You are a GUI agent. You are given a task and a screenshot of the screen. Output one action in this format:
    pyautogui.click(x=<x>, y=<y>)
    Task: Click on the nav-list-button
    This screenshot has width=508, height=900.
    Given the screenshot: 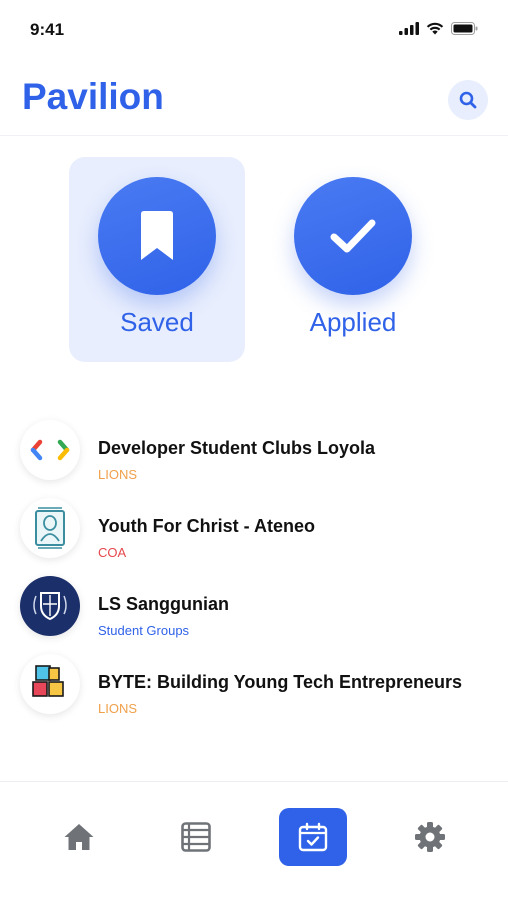 What is the action you would take?
    pyautogui.click(x=196, y=837)
    